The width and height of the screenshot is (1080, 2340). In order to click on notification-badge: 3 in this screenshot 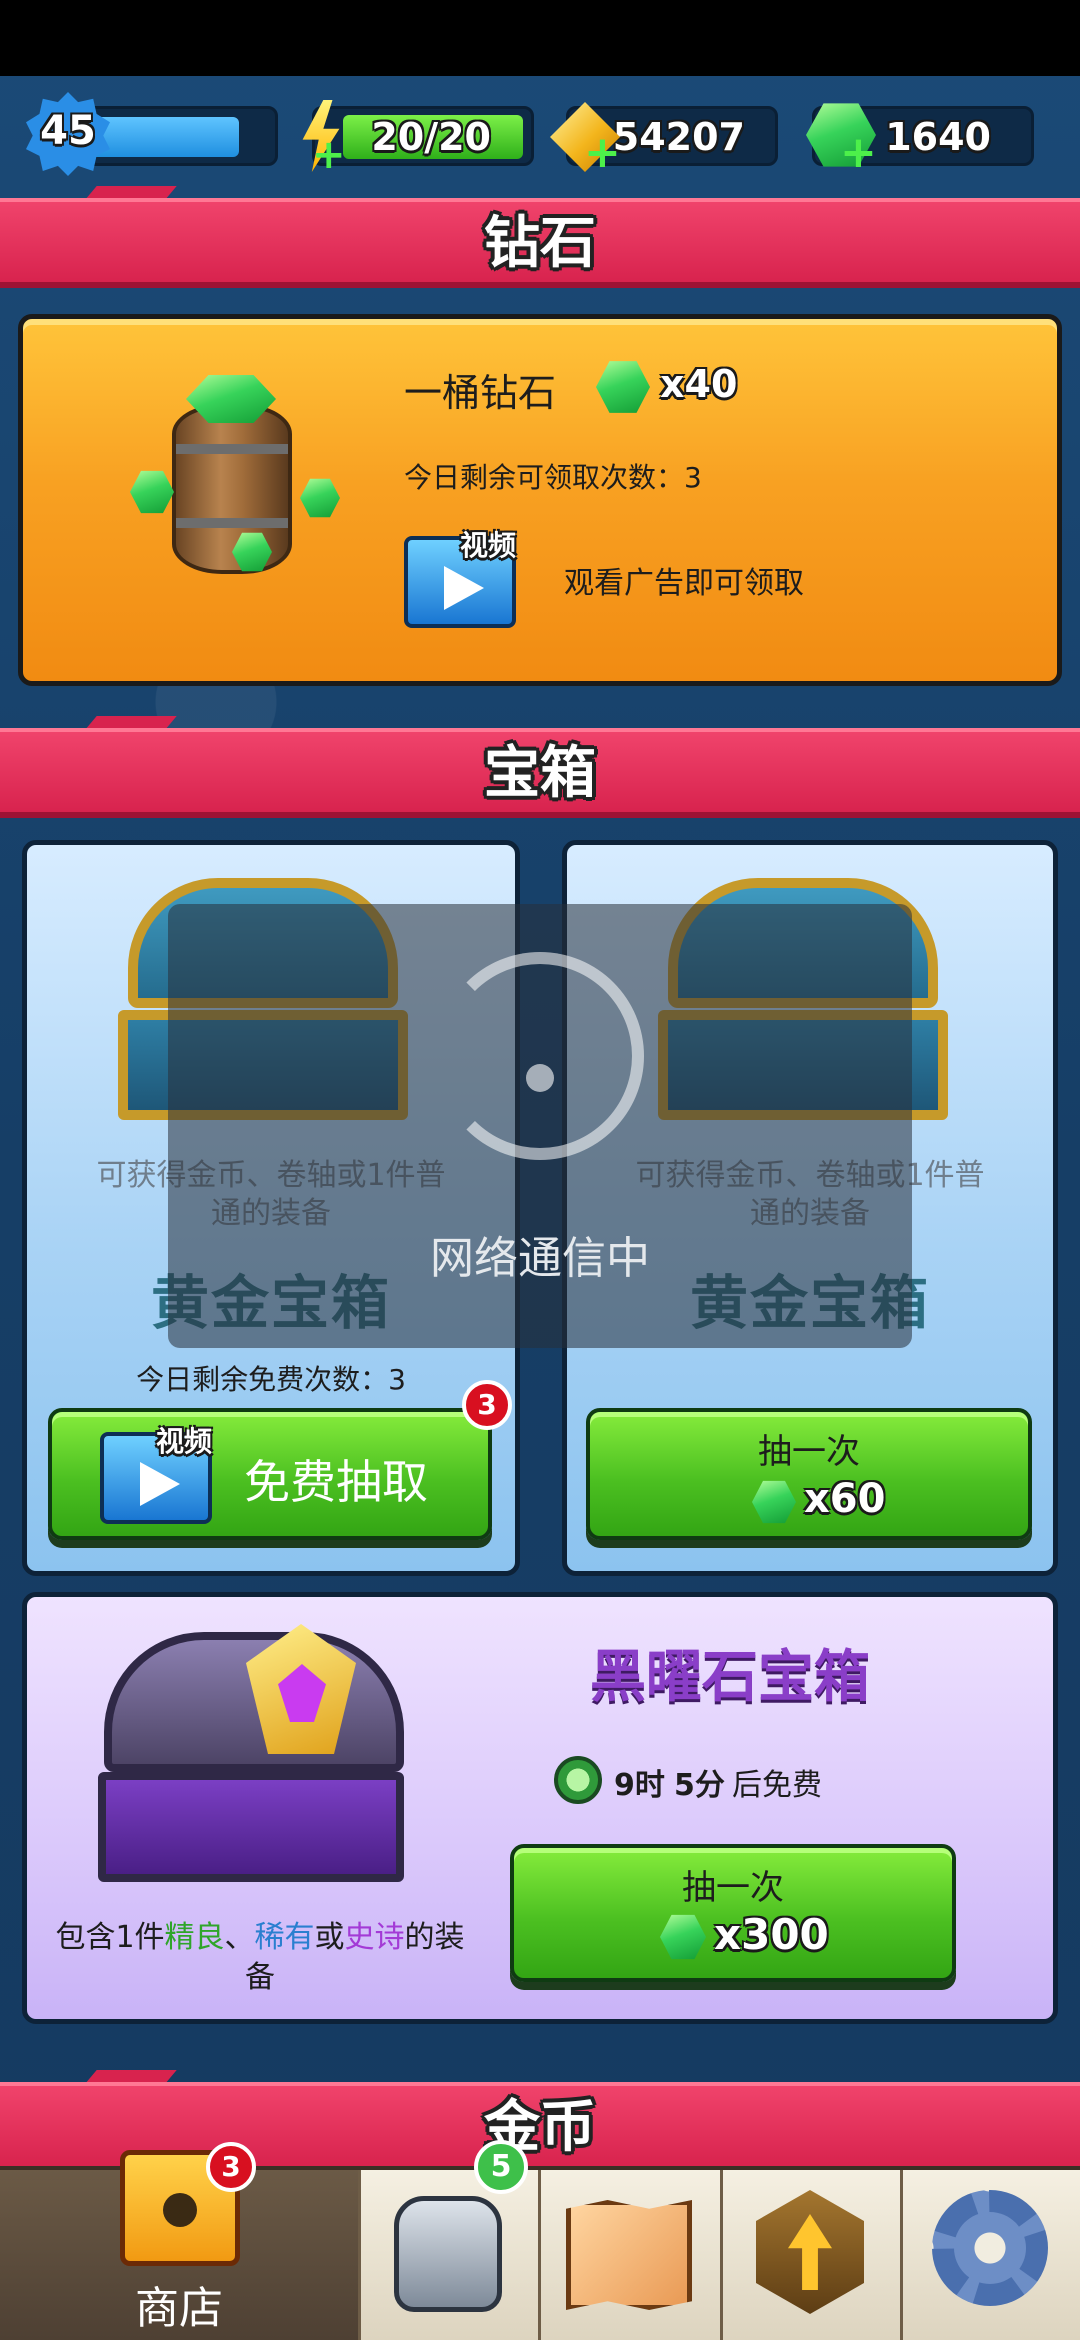, I will do `click(487, 1405)`.